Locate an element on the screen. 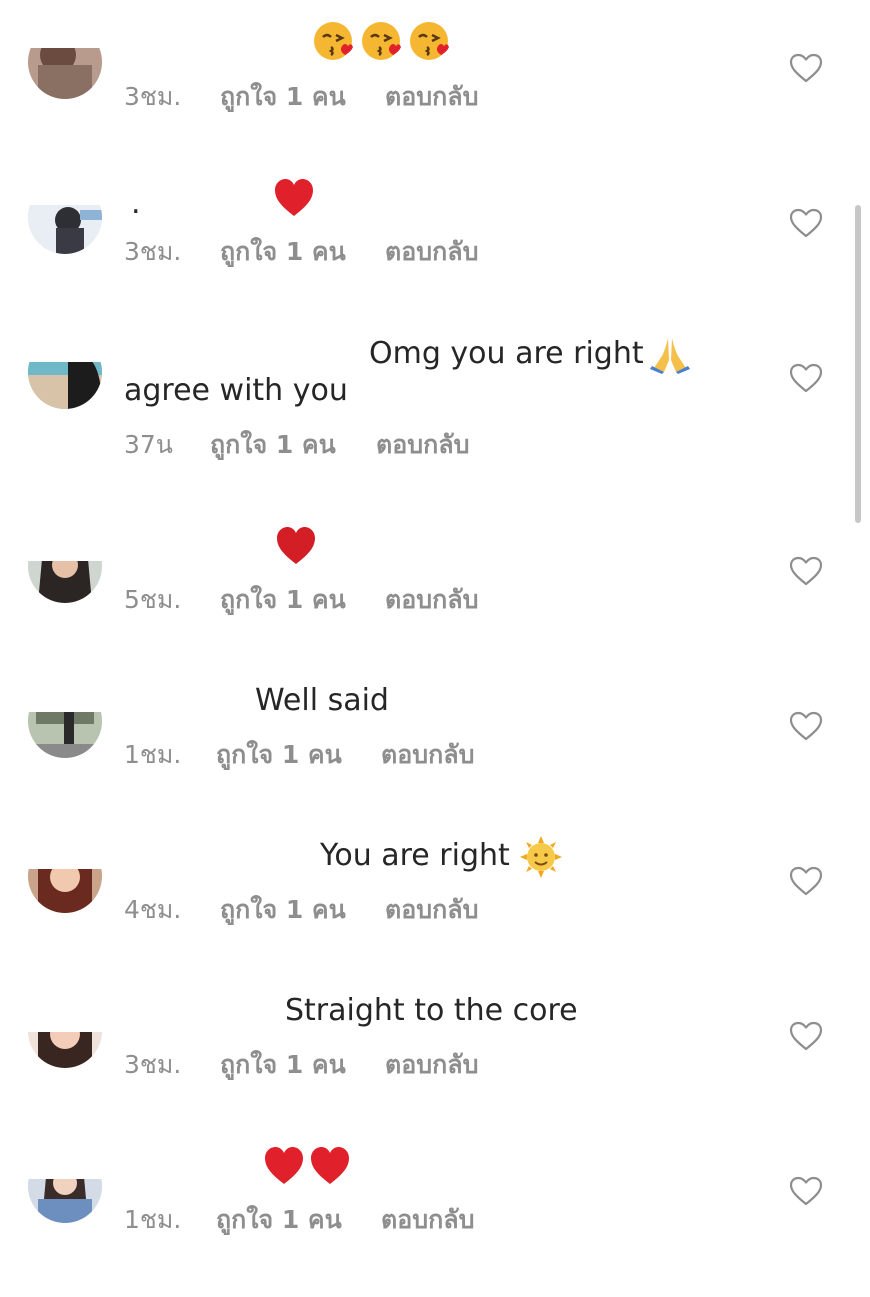  comment-text-line2: agree with you is located at coordinates (236, 390).